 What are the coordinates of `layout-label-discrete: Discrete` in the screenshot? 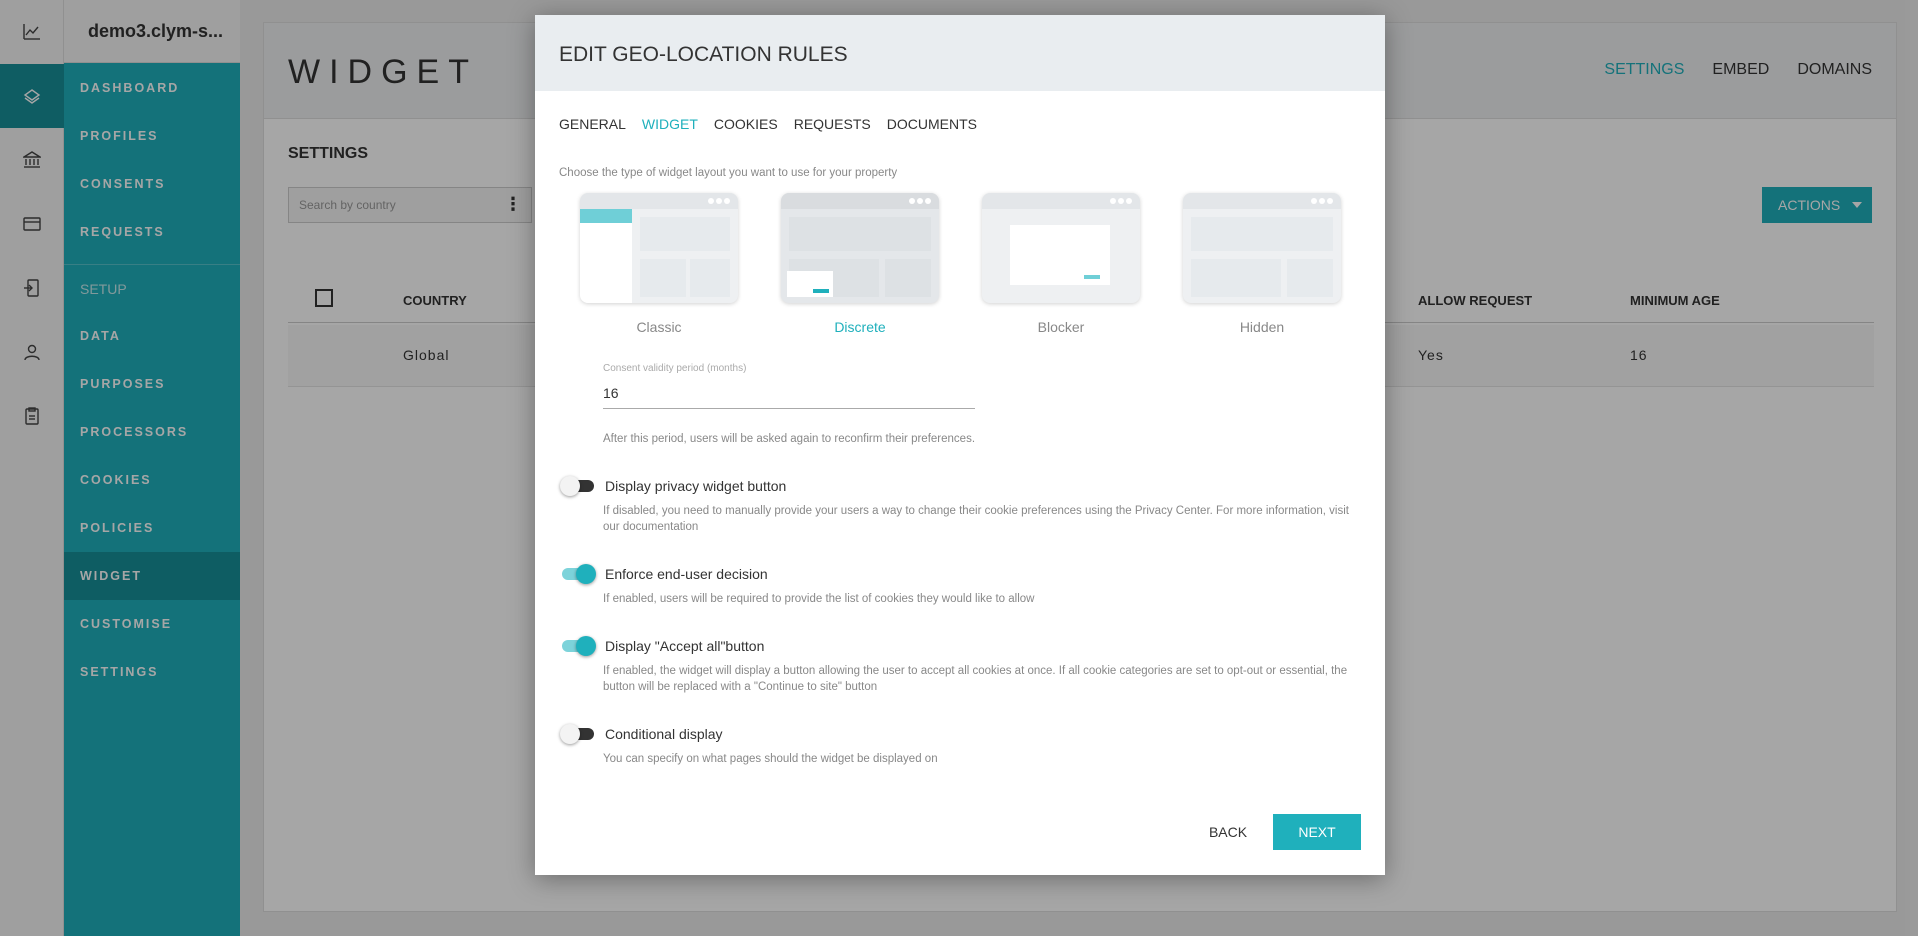 It's located at (860, 327).